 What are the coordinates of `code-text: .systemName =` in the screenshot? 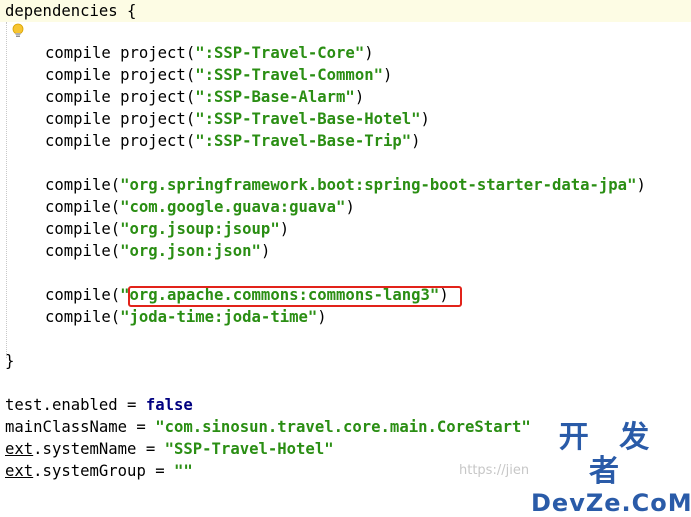 It's located at (99, 449).